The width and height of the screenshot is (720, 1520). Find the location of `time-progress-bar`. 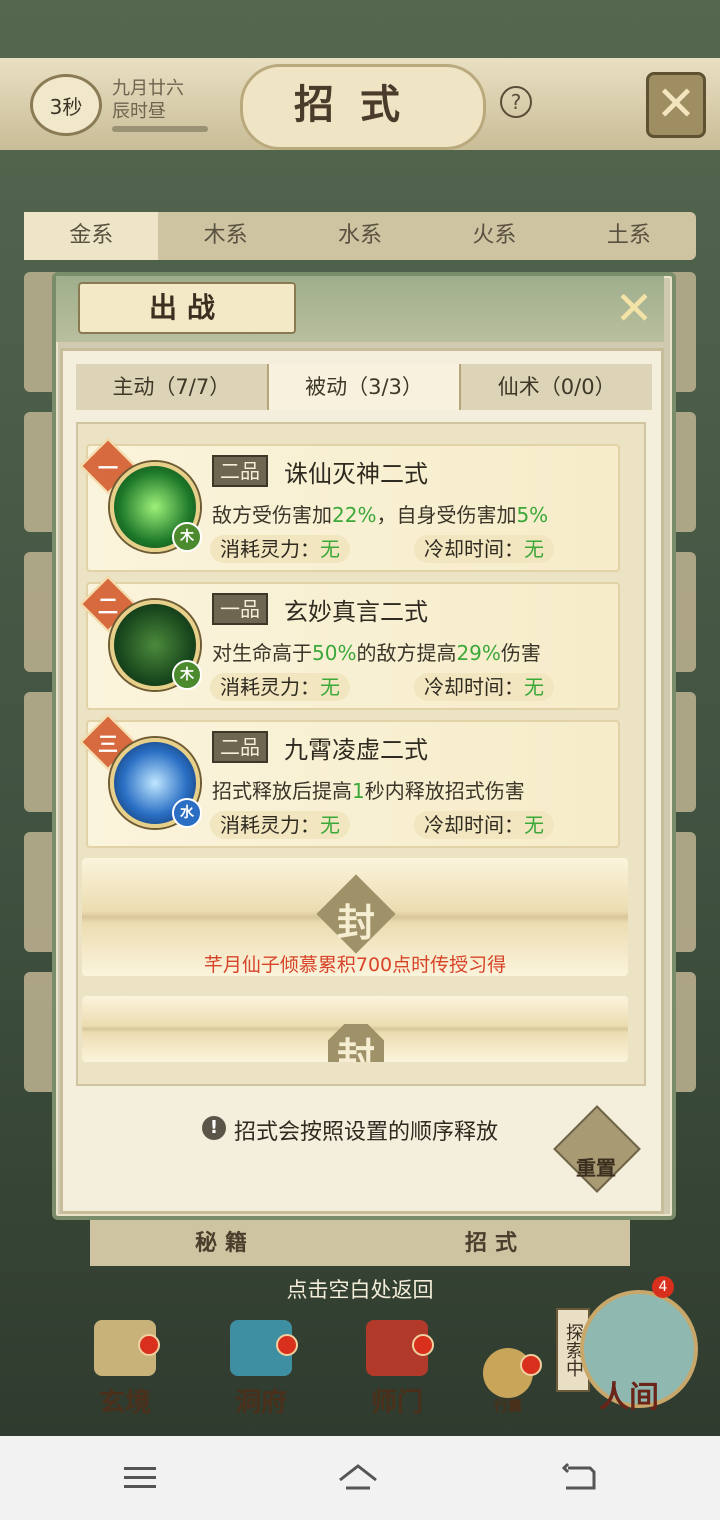

time-progress-bar is located at coordinates (160, 129).